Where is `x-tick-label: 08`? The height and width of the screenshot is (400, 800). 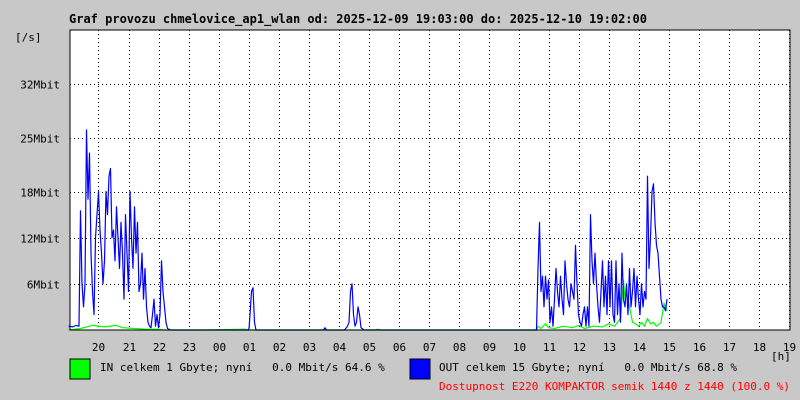
x-tick-label: 08 is located at coordinates (459, 347).